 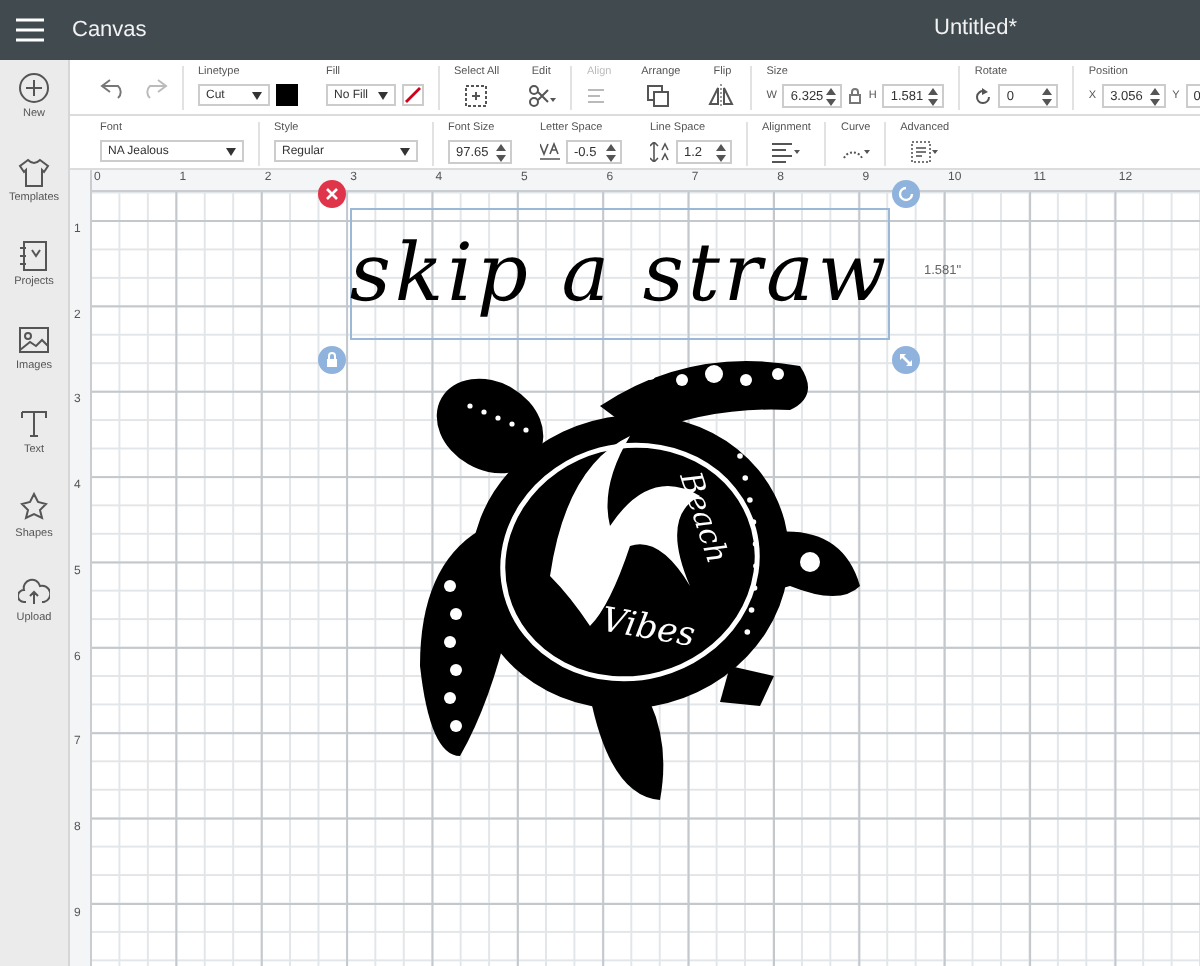 I want to click on notebook-icon, so click(x=34, y=256).